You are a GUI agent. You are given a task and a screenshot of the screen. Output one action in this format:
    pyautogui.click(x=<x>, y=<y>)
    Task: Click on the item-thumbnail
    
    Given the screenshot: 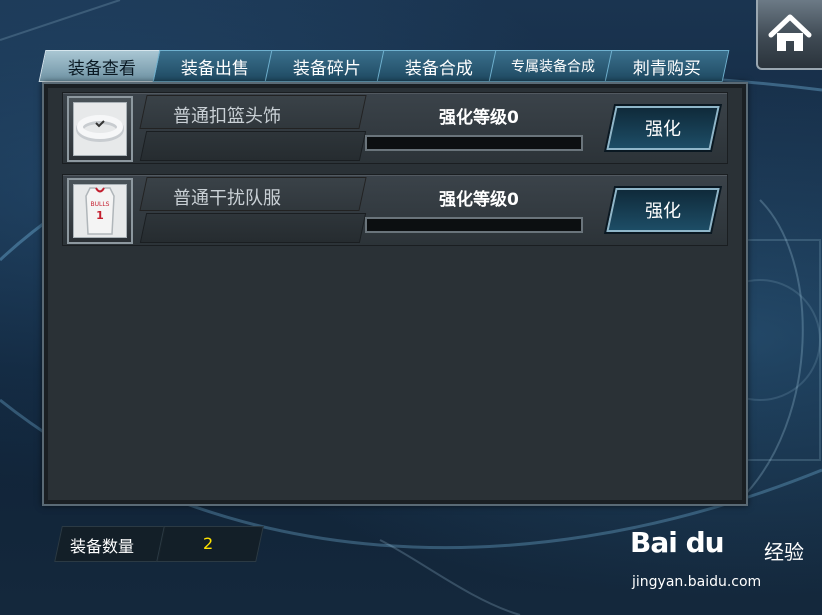 What is the action you would take?
    pyautogui.click(x=100, y=129)
    